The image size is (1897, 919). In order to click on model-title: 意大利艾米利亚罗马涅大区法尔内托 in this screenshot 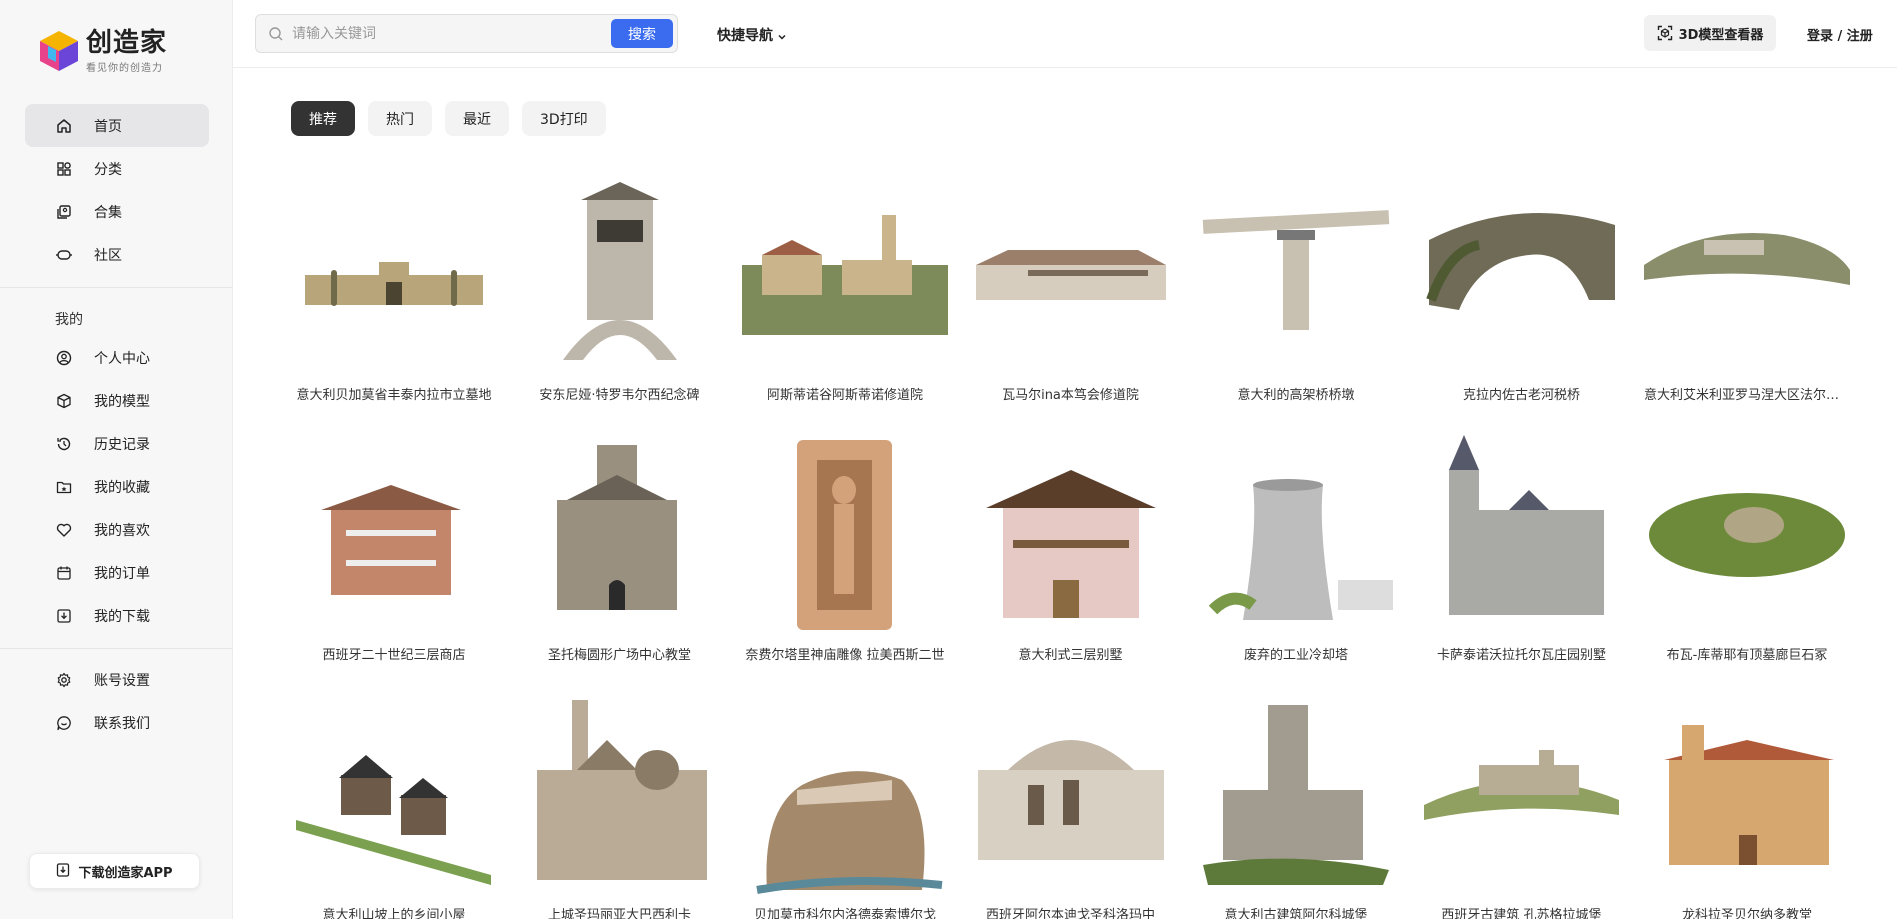, I will do `click(1747, 395)`.